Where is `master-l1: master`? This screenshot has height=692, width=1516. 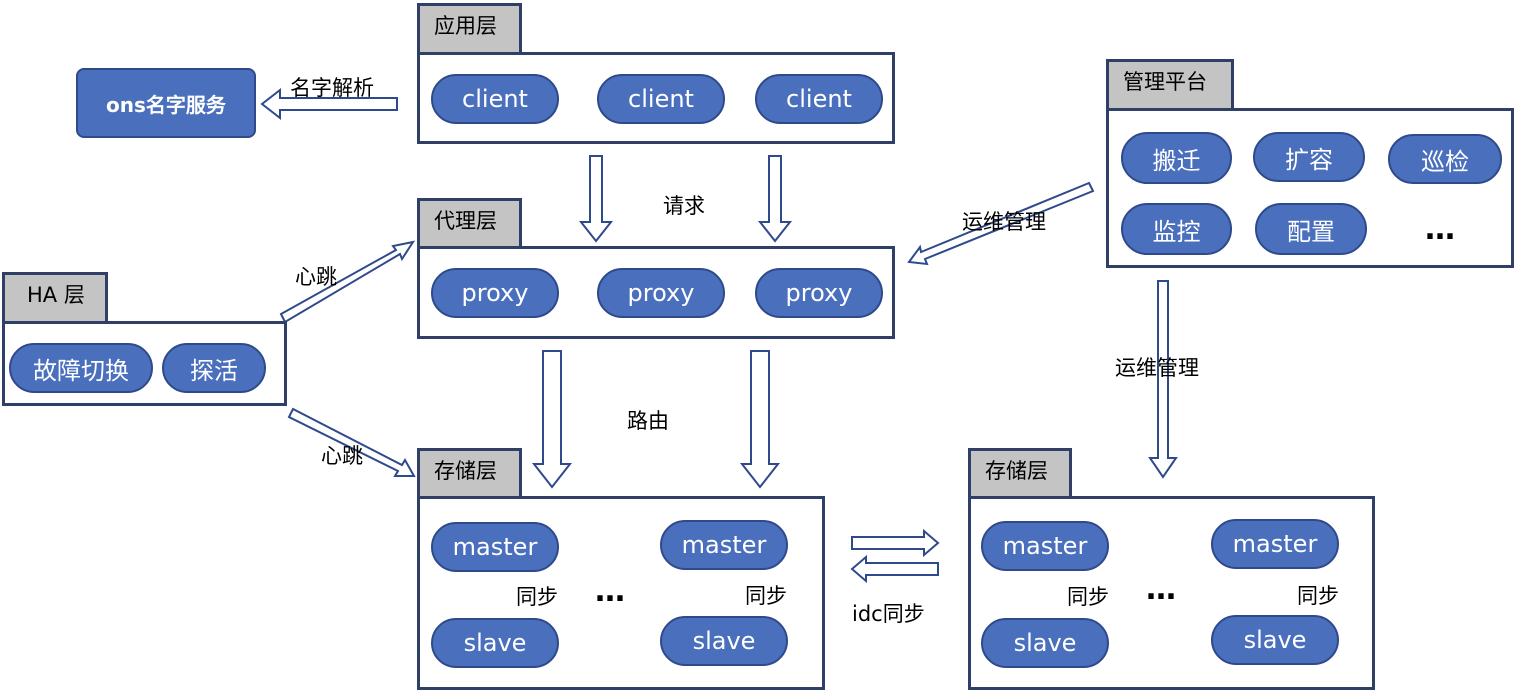
master-l1: master is located at coordinates (495, 547).